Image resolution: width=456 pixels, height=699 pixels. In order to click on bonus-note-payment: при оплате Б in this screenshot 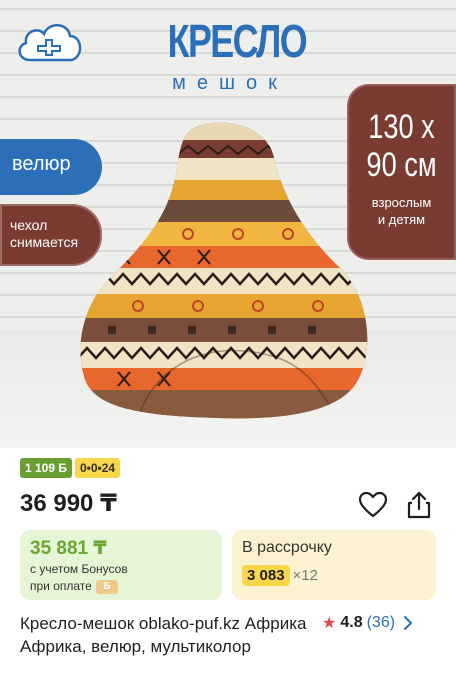, I will do `click(121, 586)`.